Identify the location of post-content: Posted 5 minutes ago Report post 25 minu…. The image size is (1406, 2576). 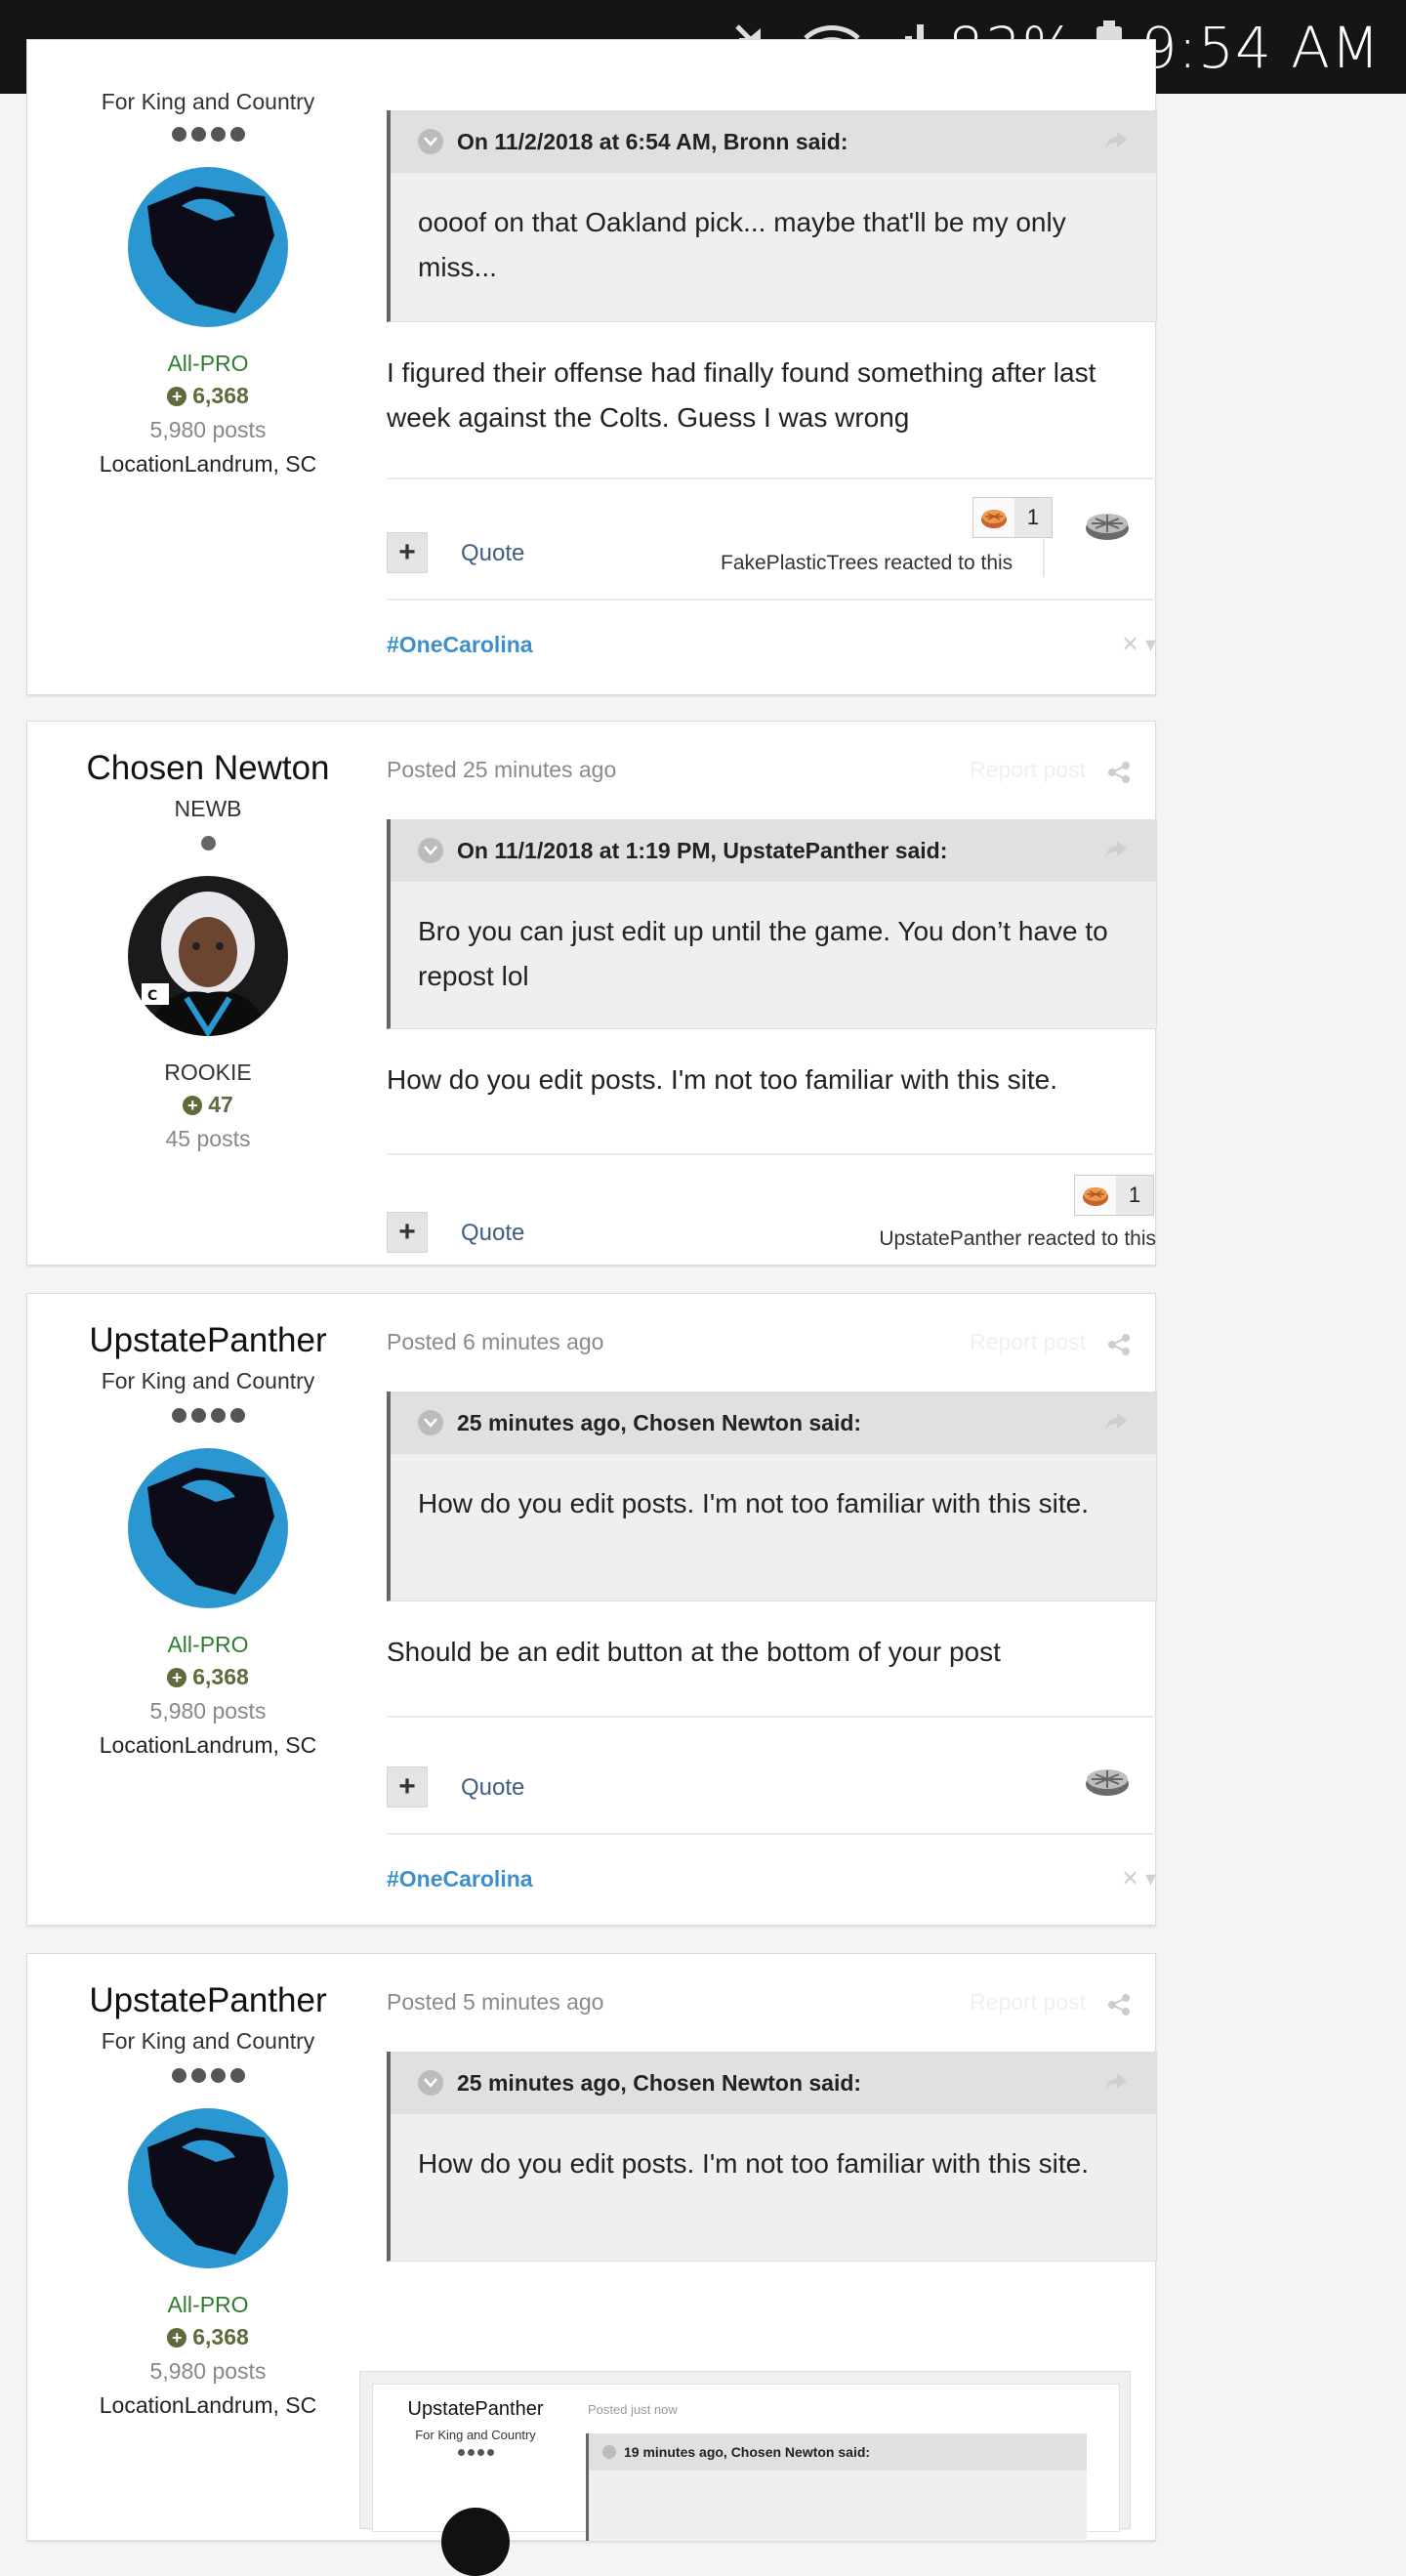
(772, 2126).